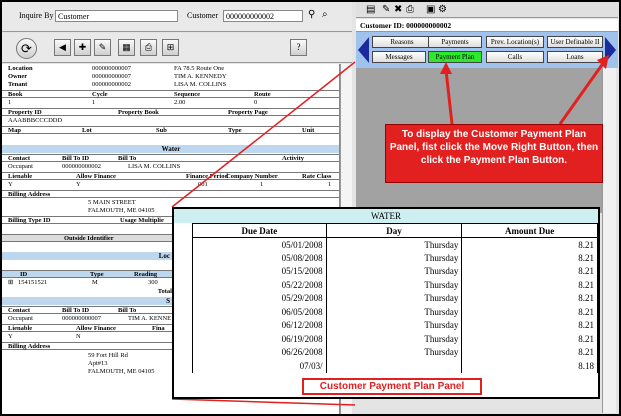  What do you see at coordinates (259, 298) in the screenshot?
I see `due-date: 05/29/2008` at bounding box center [259, 298].